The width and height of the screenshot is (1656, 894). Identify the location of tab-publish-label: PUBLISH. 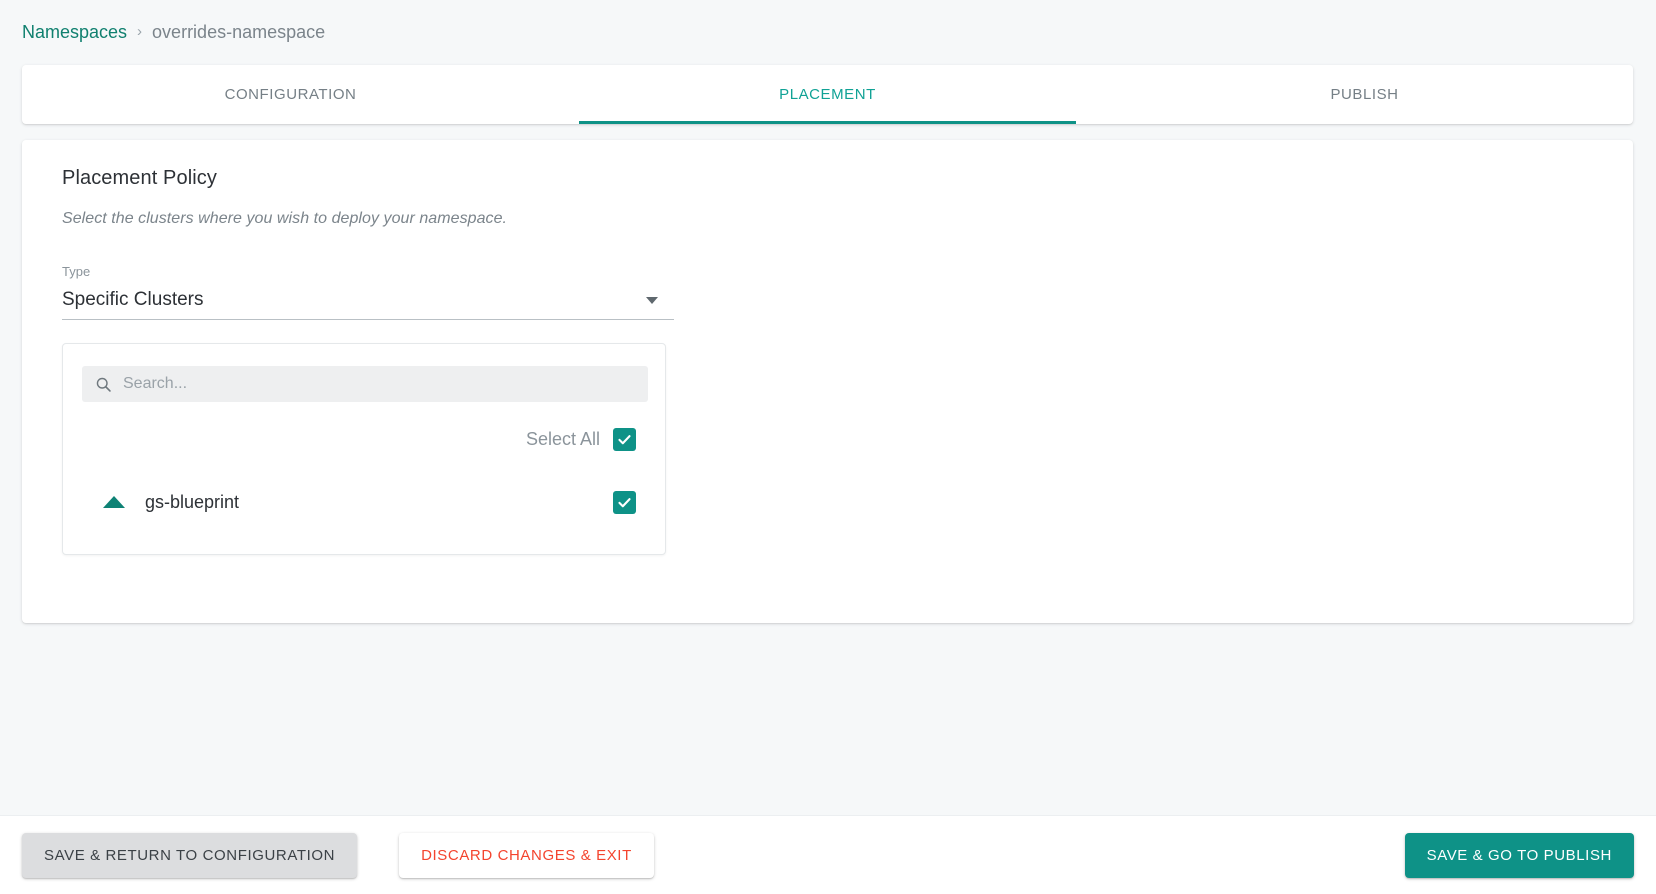
(1364, 94).